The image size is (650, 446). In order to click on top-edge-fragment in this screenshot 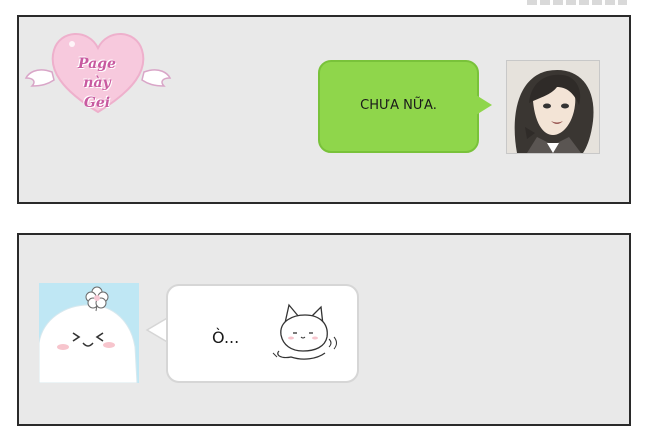, I will do `click(577, 2)`.